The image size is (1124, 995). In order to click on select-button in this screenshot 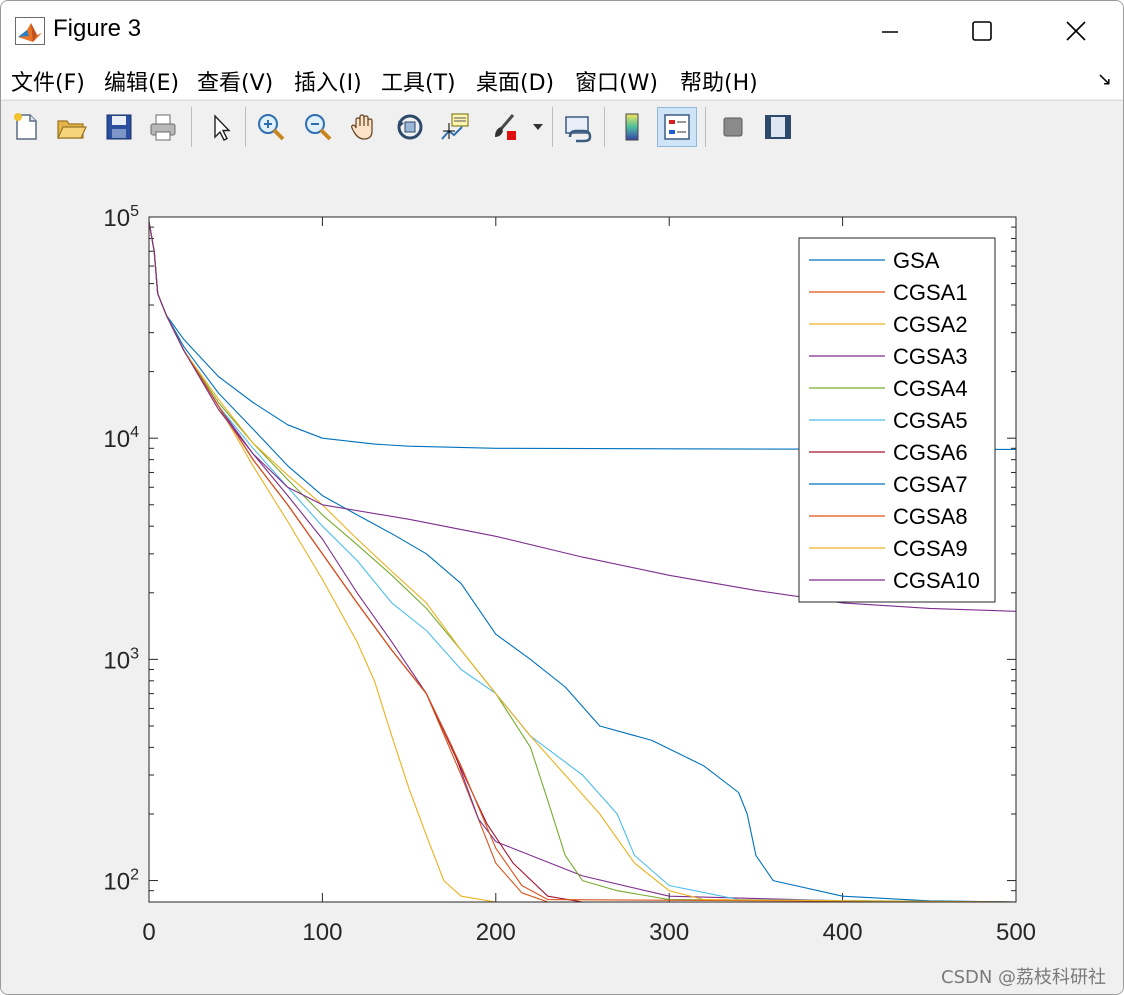, I will do `click(220, 127)`.